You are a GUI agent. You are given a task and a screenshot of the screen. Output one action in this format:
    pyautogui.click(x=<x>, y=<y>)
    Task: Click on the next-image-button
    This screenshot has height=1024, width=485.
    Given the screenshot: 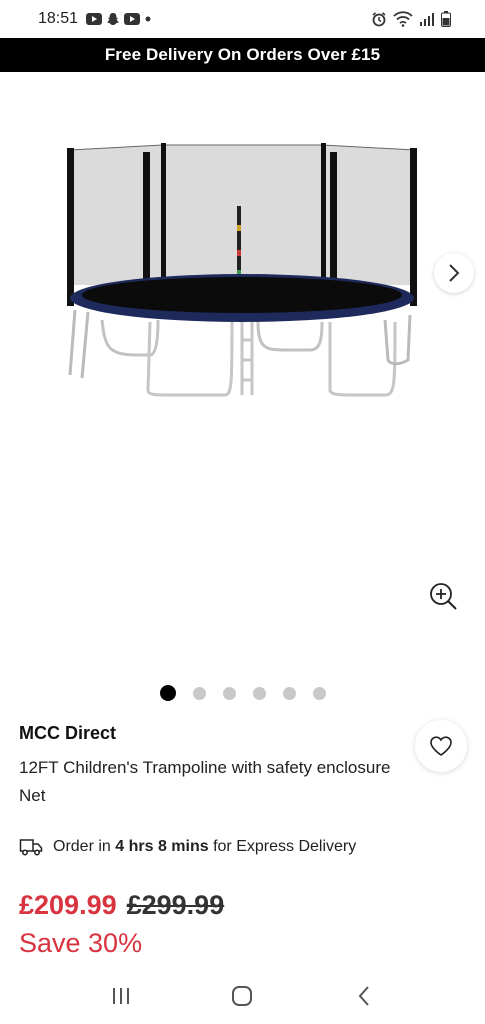 What is the action you would take?
    pyautogui.click(x=454, y=273)
    